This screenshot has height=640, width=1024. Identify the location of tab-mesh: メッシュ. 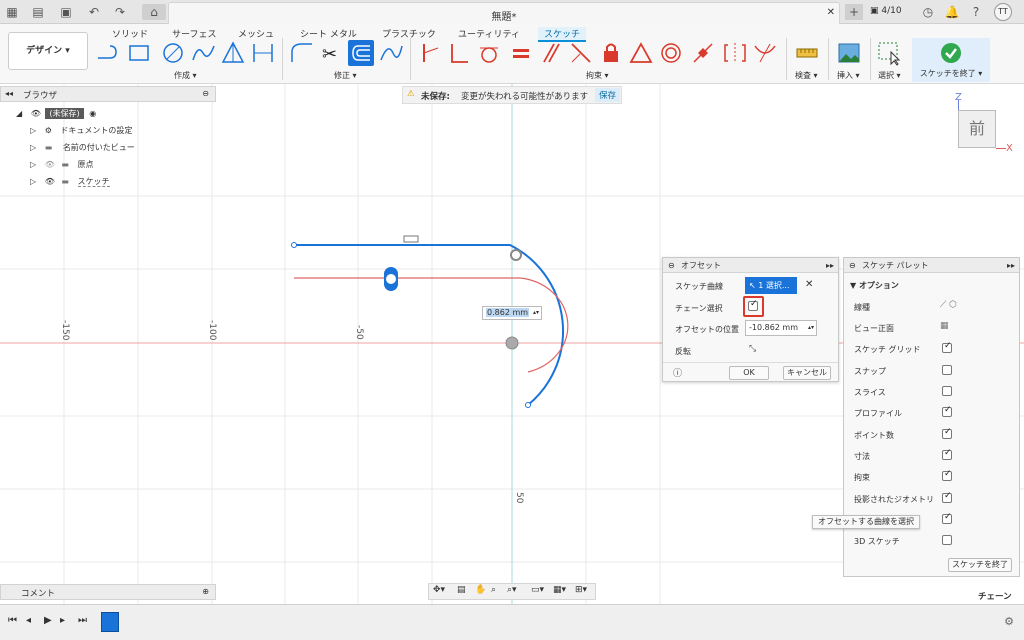
(256, 33).